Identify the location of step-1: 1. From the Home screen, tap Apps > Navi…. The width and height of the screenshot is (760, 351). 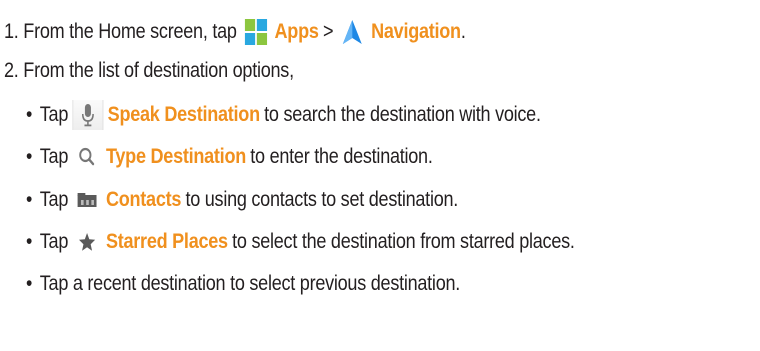
(235, 32).